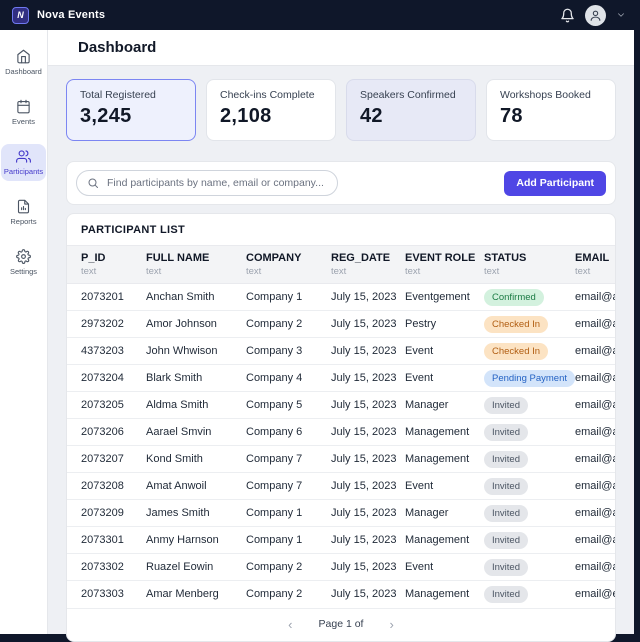  Describe the element at coordinates (93, 258) in the screenshot. I see `column-name: P_ID` at that location.